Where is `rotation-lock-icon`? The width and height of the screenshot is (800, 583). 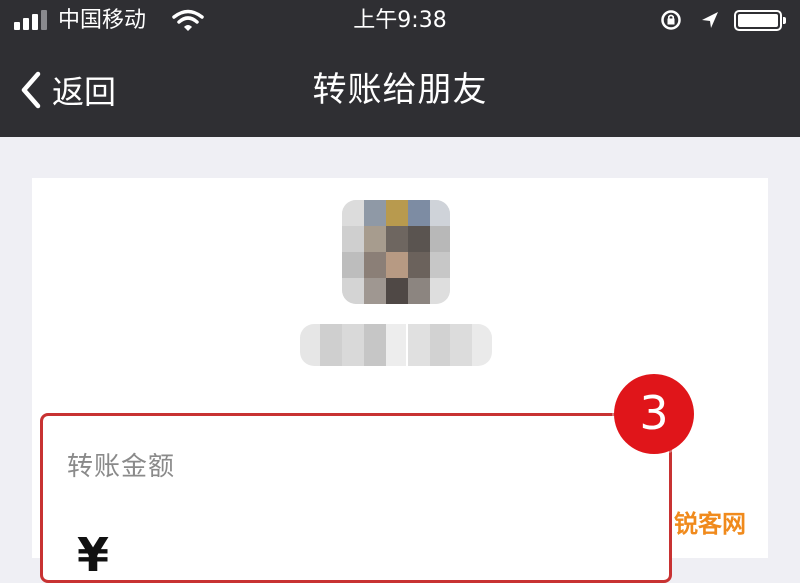
rotation-lock-icon is located at coordinates (671, 20).